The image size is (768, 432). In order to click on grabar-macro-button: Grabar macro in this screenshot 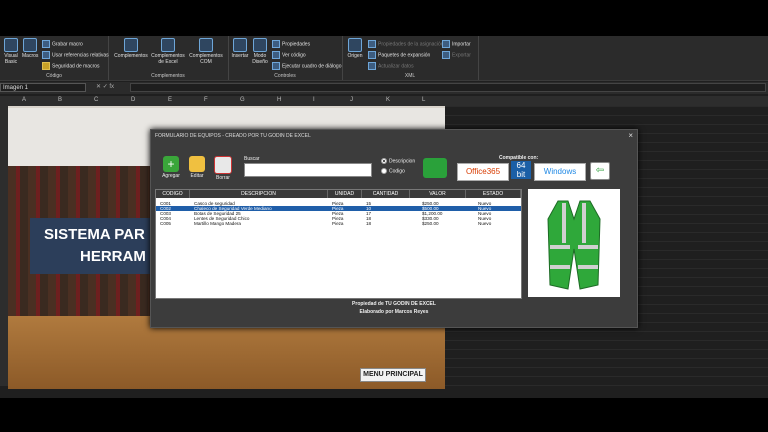, I will do `click(62, 44)`.